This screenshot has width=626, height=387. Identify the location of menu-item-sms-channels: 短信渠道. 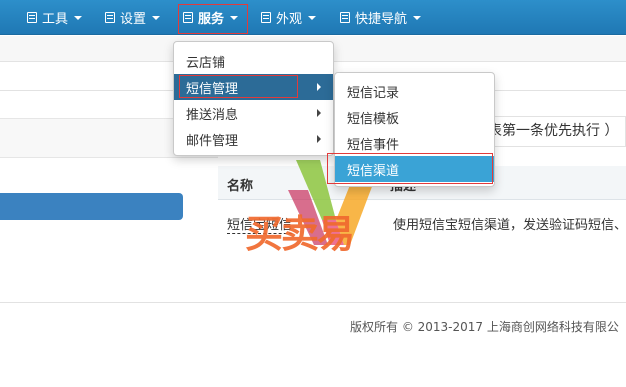
(414, 169).